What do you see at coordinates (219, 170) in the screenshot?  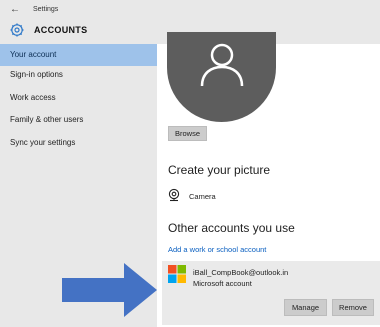 I see `create-picture-heading: Create your picture` at bounding box center [219, 170].